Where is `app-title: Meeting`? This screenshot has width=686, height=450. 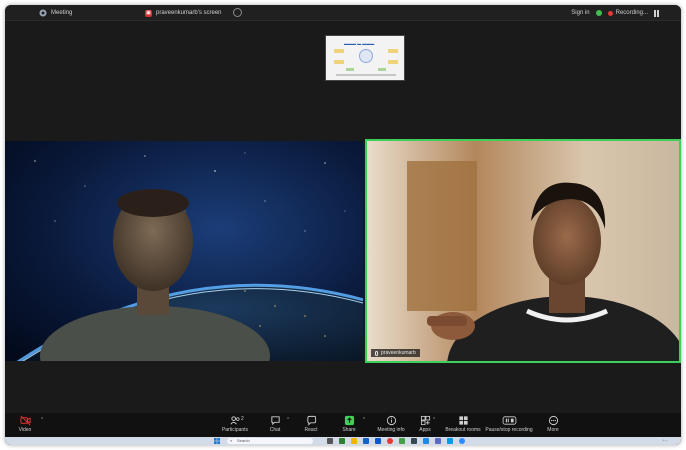
app-title: Meeting is located at coordinates (62, 13).